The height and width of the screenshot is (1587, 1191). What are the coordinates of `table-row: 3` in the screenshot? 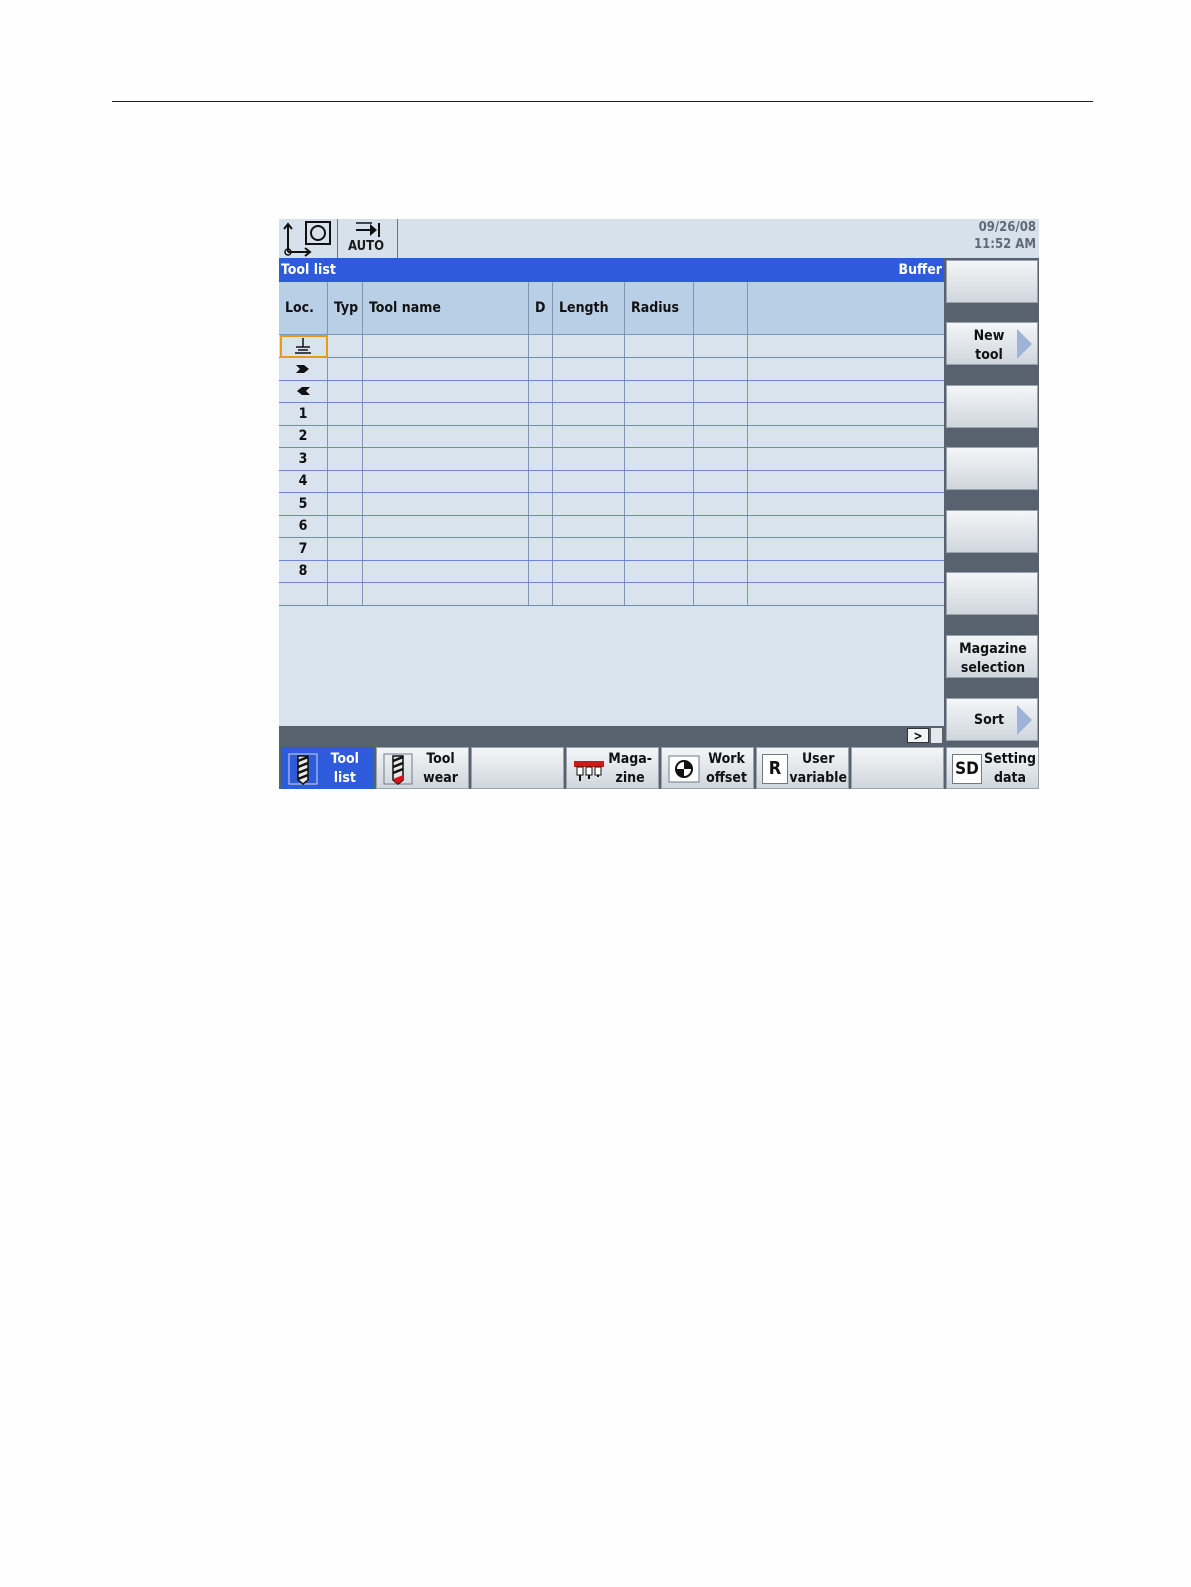 It's located at (611, 459).